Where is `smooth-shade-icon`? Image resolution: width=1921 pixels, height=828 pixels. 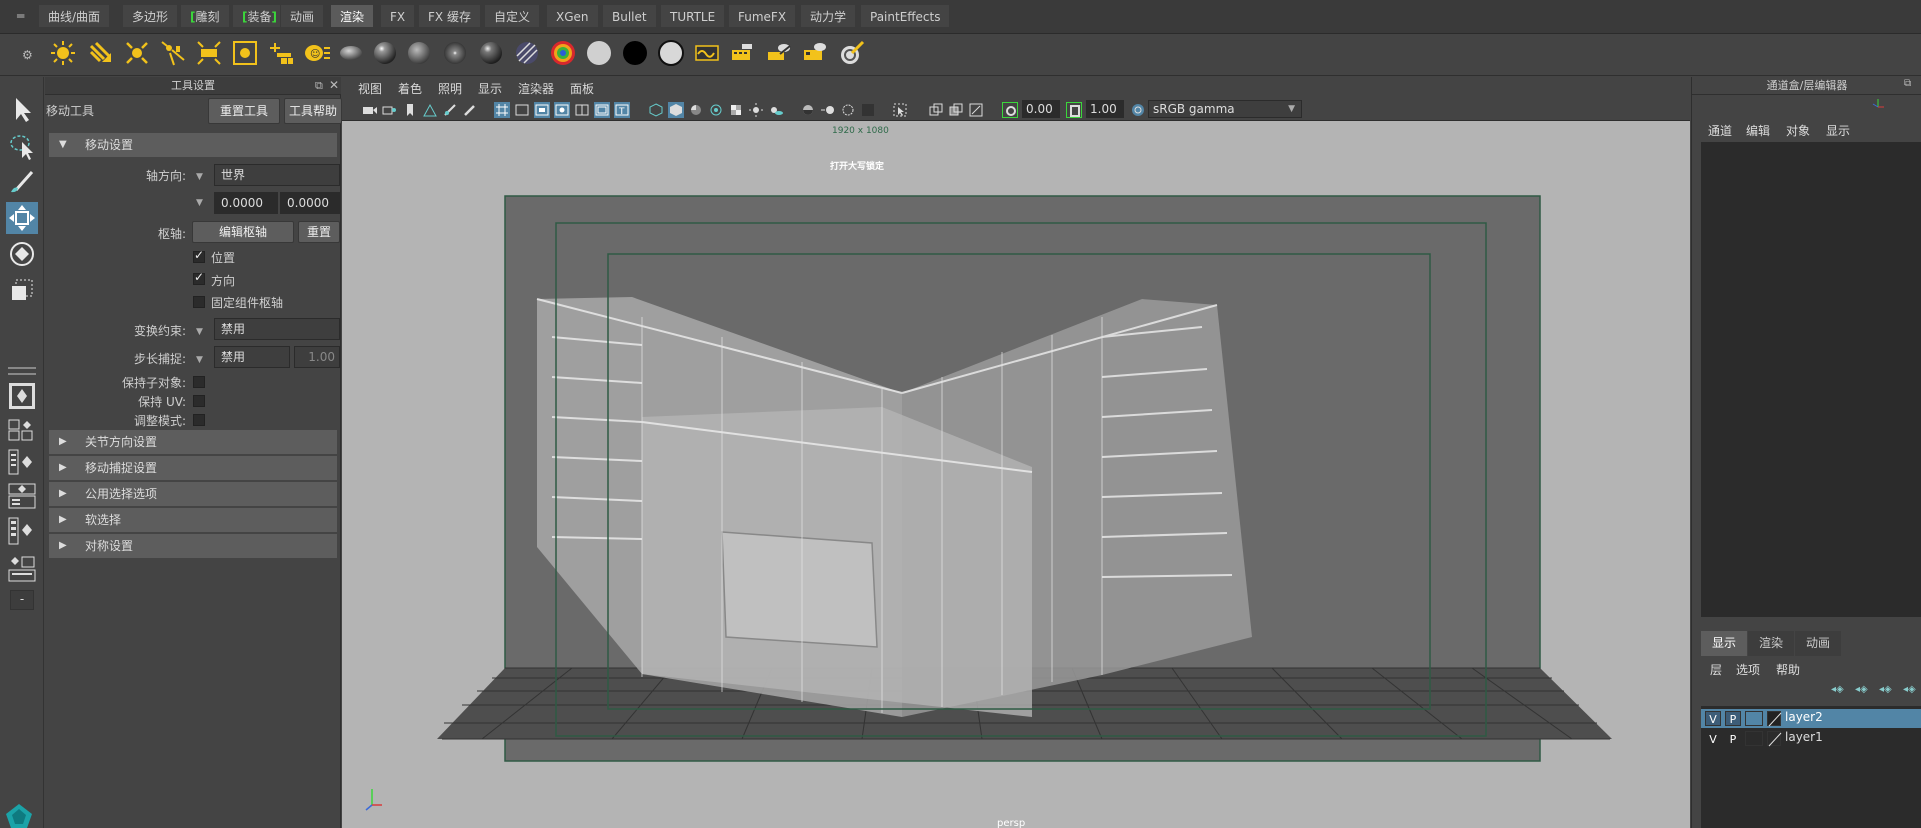
smooth-shade-icon is located at coordinates (676, 110).